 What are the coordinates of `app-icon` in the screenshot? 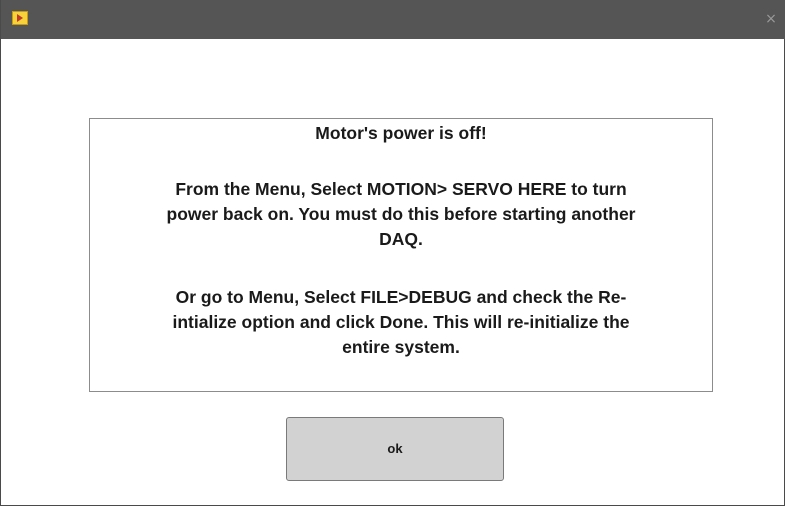 It's located at (20, 18).